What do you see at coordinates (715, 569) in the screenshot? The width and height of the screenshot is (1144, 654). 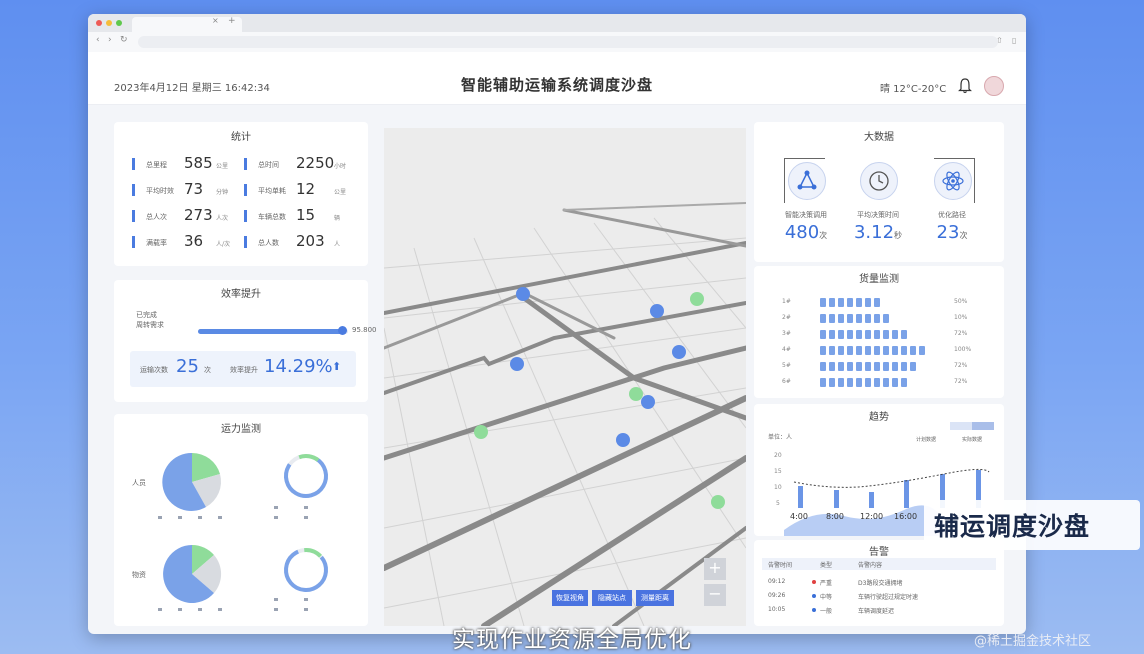 I see `zoom-in-button: +` at bounding box center [715, 569].